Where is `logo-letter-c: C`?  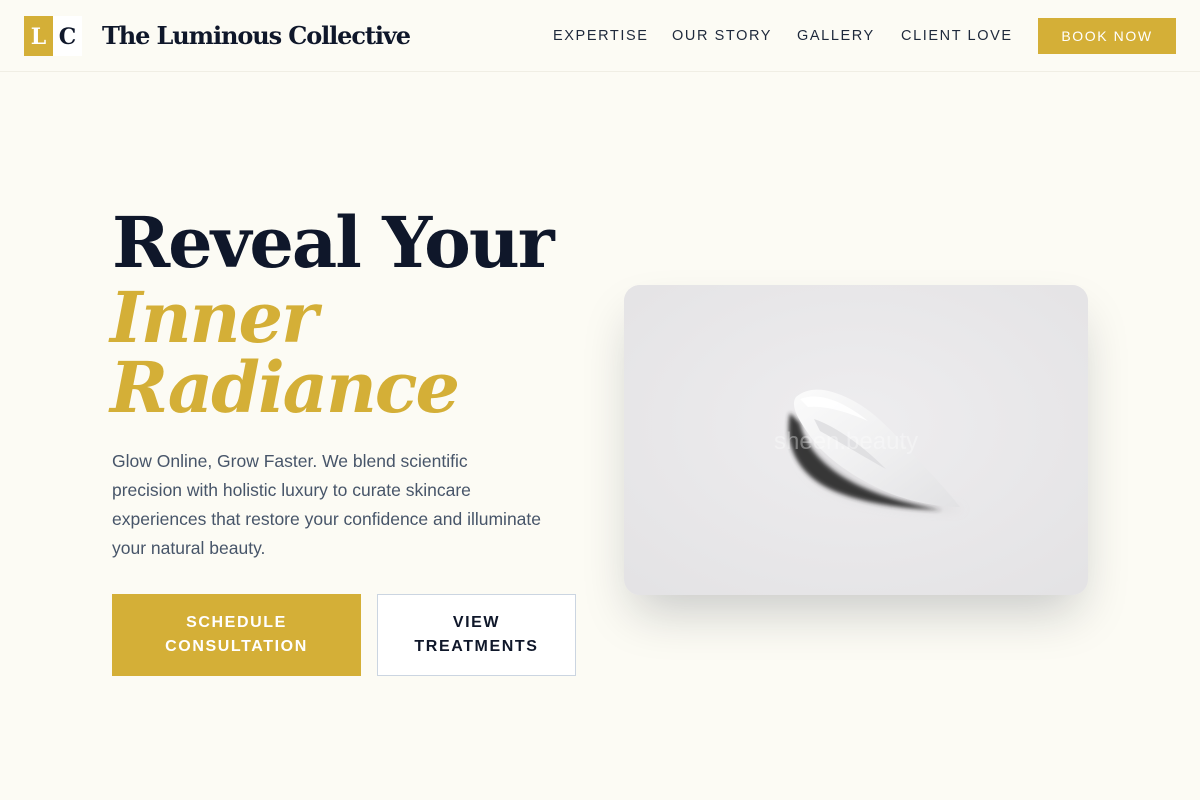 logo-letter-c: C is located at coordinates (67, 36).